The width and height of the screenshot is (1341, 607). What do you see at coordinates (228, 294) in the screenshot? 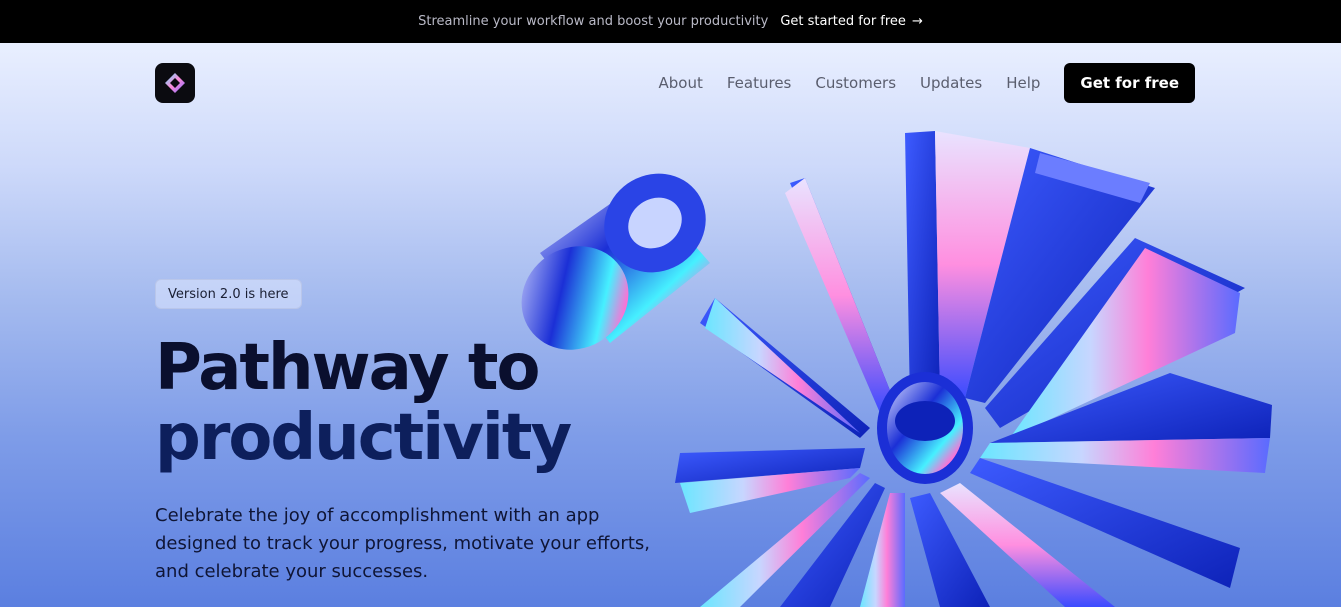
I see `version-badge: Version 2.0 is here` at bounding box center [228, 294].